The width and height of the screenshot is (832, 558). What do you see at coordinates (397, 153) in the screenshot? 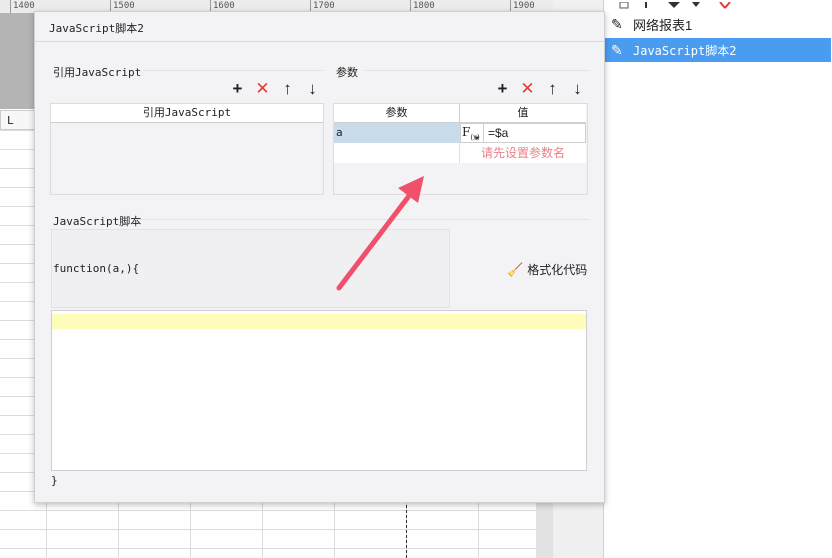
I see `new-param-name-cell` at bounding box center [397, 153].